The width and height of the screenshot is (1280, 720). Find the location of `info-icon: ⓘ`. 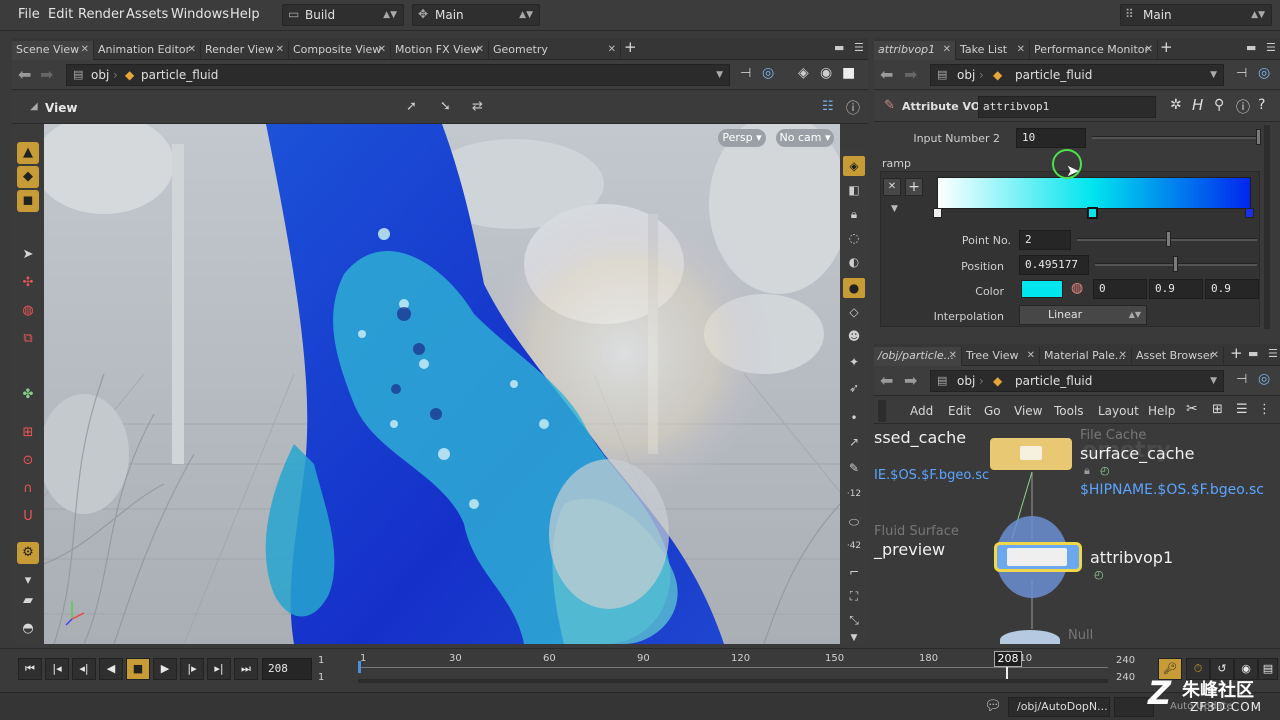

info-icon: ⓘ is located at coordinates (1243, 107).